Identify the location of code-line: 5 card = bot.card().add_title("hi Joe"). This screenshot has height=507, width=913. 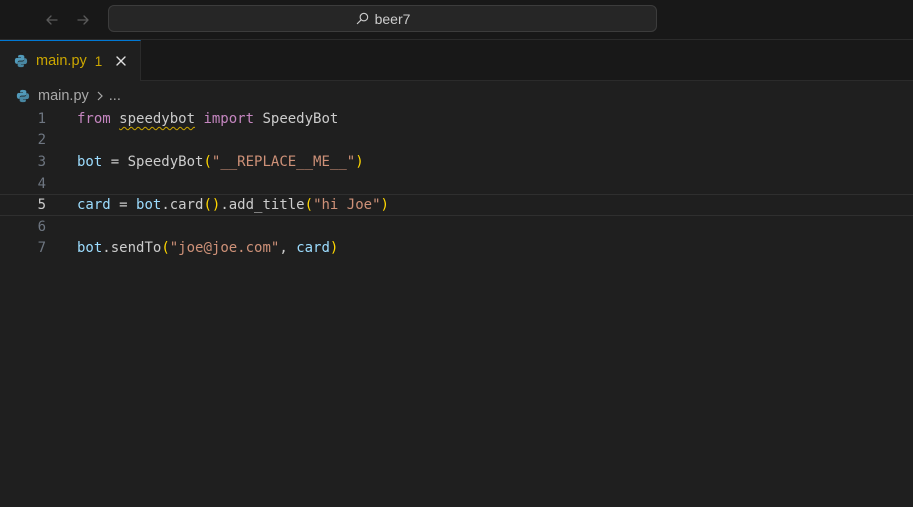
(456, 205).